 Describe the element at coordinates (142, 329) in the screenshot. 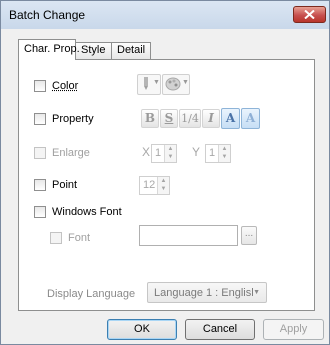

I see `ok-button: OK` at that location.